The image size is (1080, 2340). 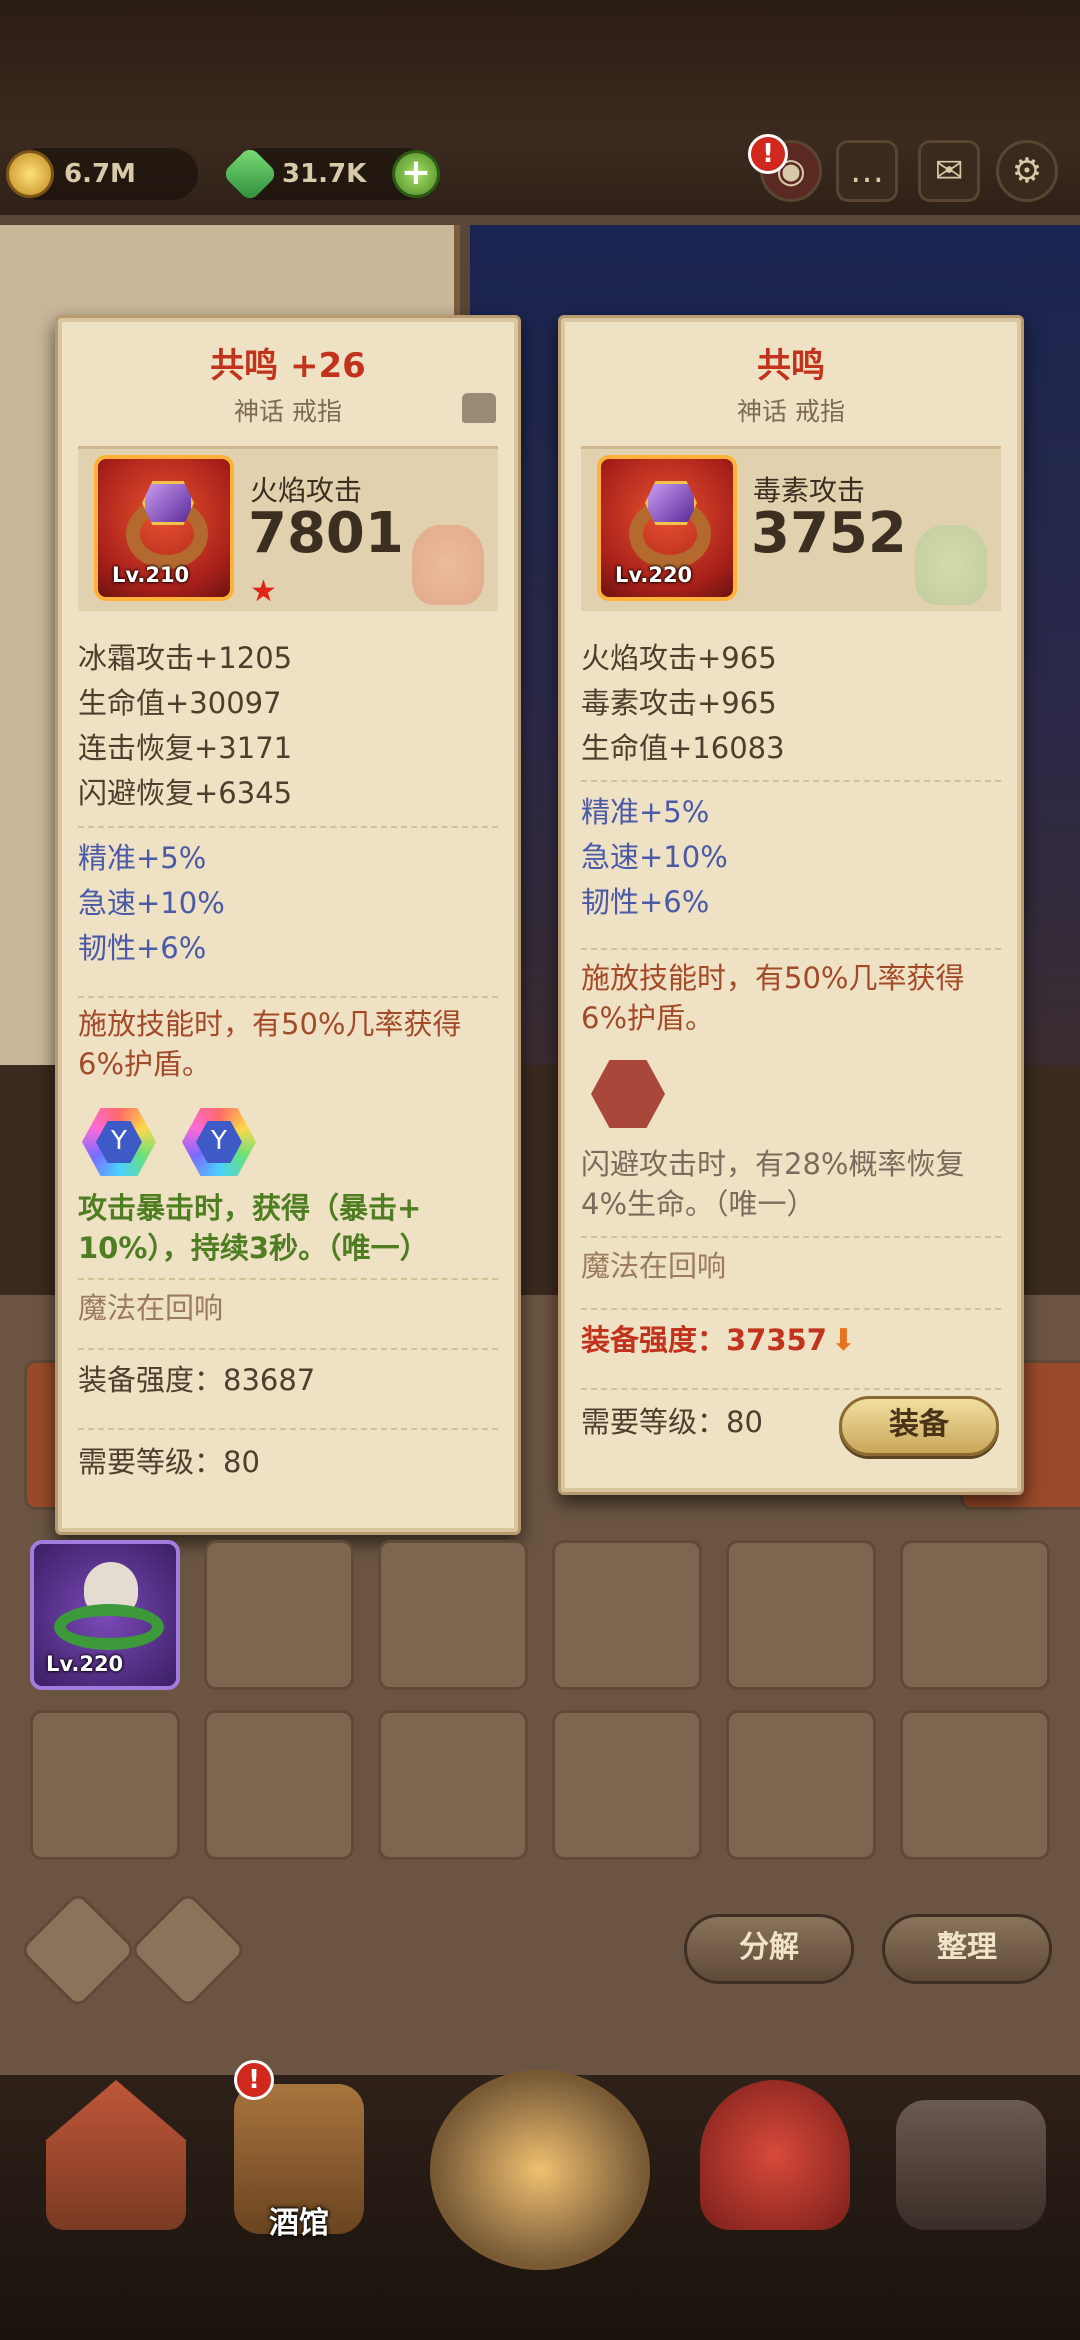 What do you see at coordinates (263, 591) in the screenshot?
I see `star-icon: ★` at bounding box center [263, 591].